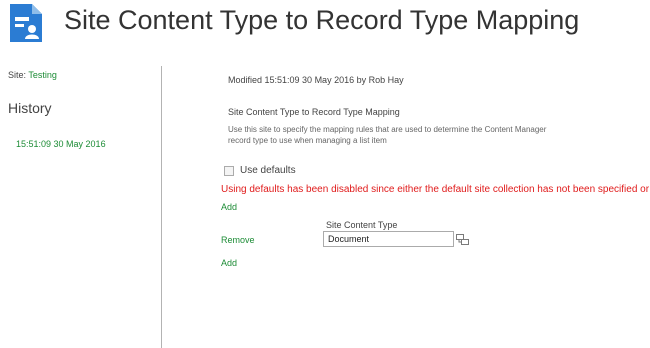  Describe the element at coordinates (388, 239) in the screenshot. I see `content-type-input: Document` at that location.